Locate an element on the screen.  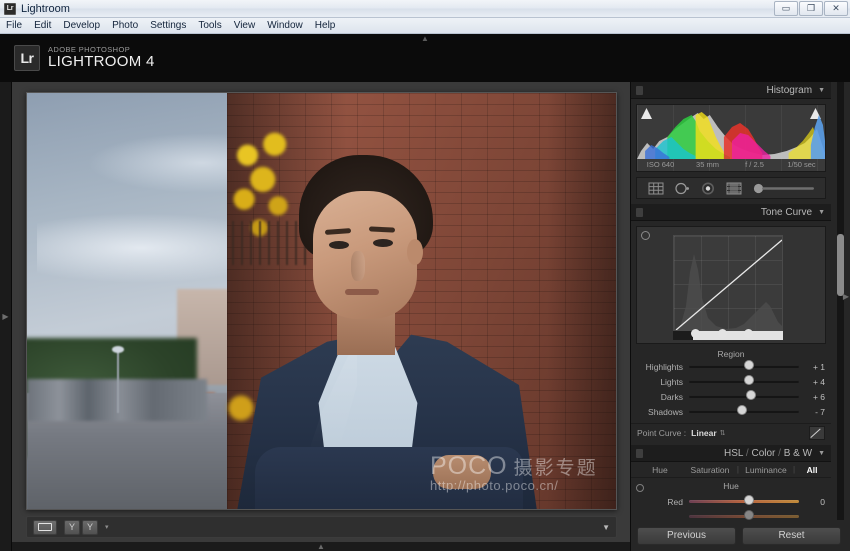
graduated-filter-icon is located at coordinates (734, 188).